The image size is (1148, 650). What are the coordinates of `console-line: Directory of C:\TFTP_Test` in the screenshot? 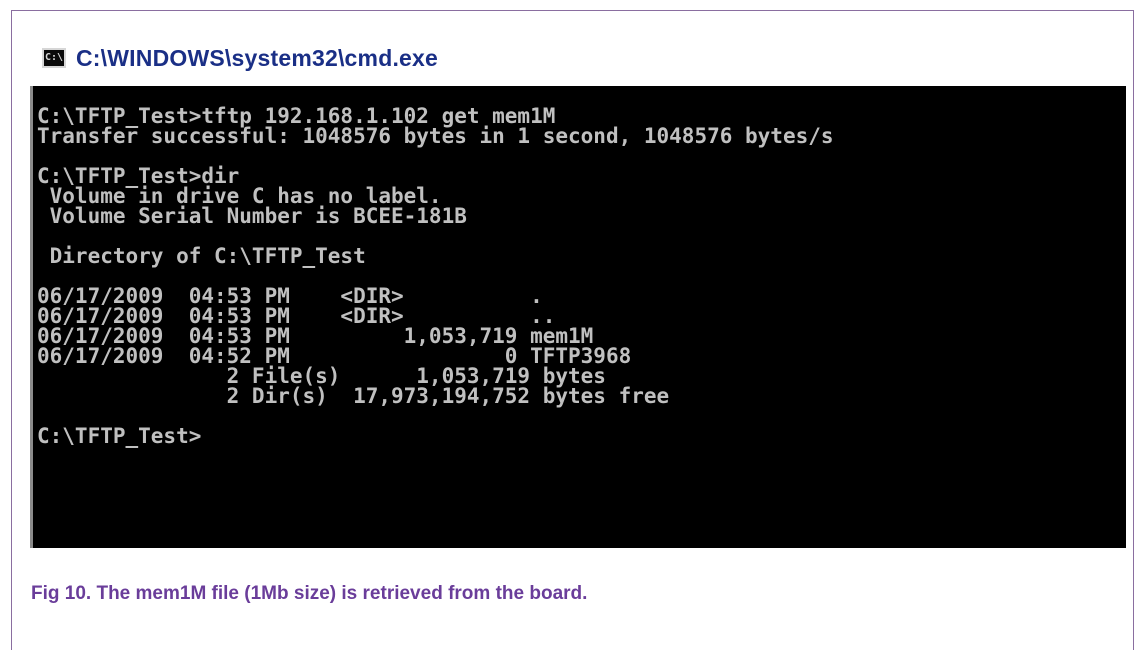 It's located at (201, 256).